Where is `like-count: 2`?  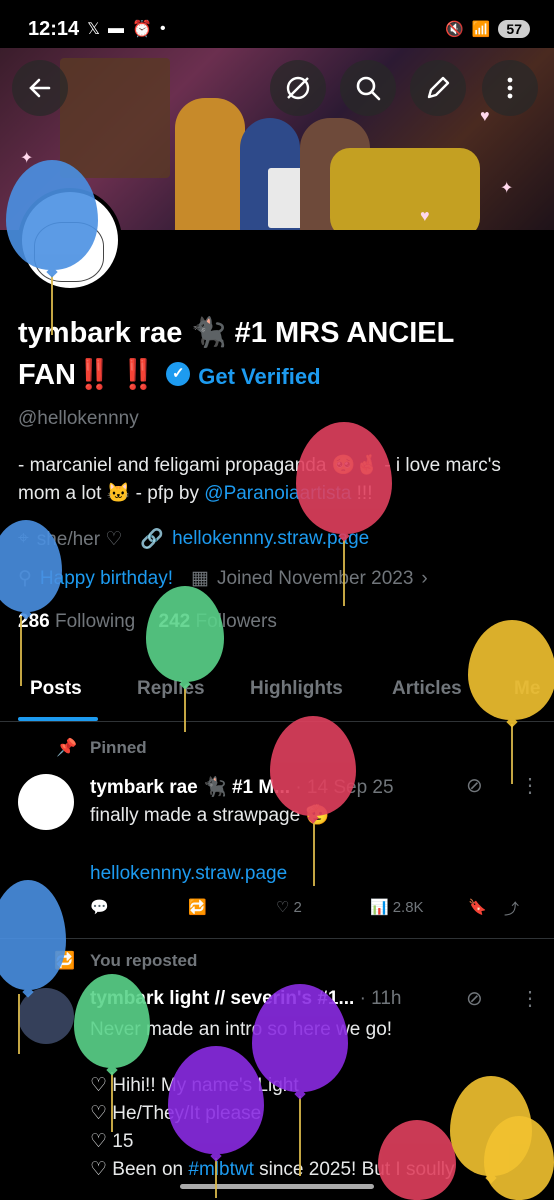
like-count: 2 is located at coordinates (297, 907).